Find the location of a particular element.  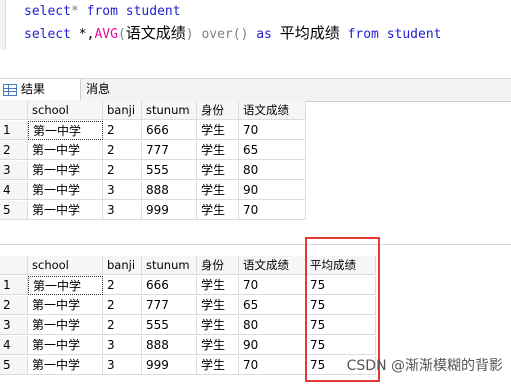

kw-as: as is located at coordinates (264, 34).